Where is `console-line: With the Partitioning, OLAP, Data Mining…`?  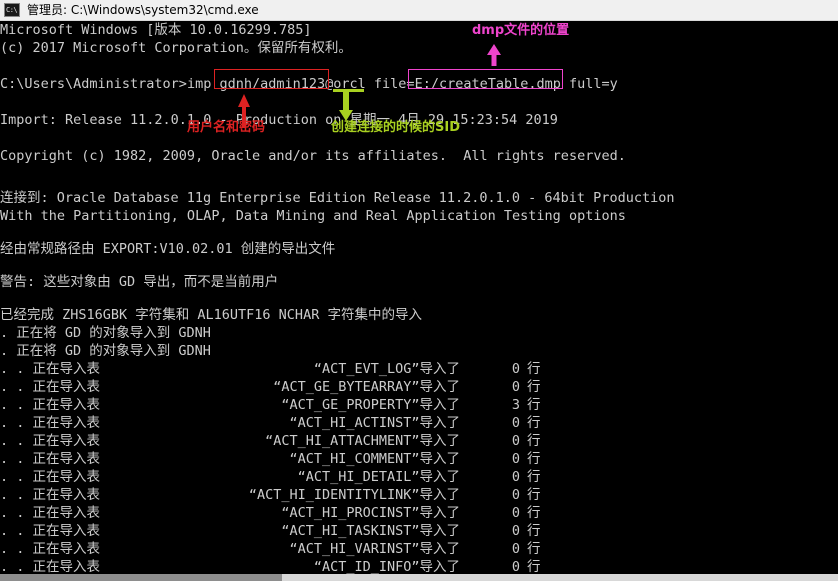 console-line: With the Partitioning, OLAP, Data Mining… is located at coordinates (313, 216).